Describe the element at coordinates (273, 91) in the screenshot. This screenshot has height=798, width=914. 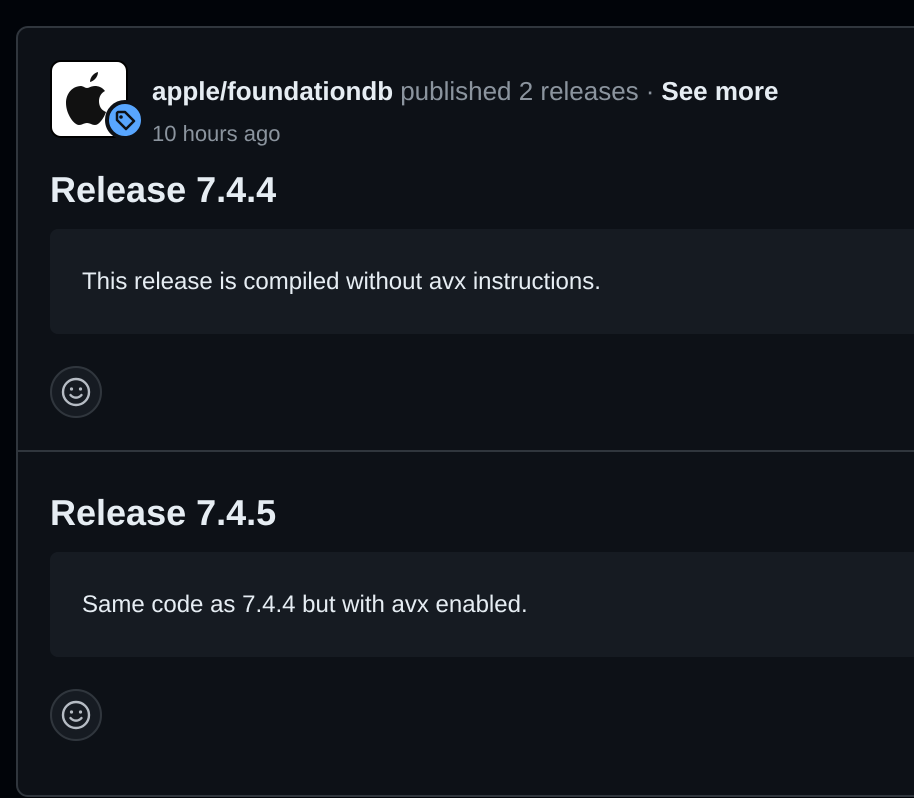
I see `repo-link: apple/foundationdb` at that location.